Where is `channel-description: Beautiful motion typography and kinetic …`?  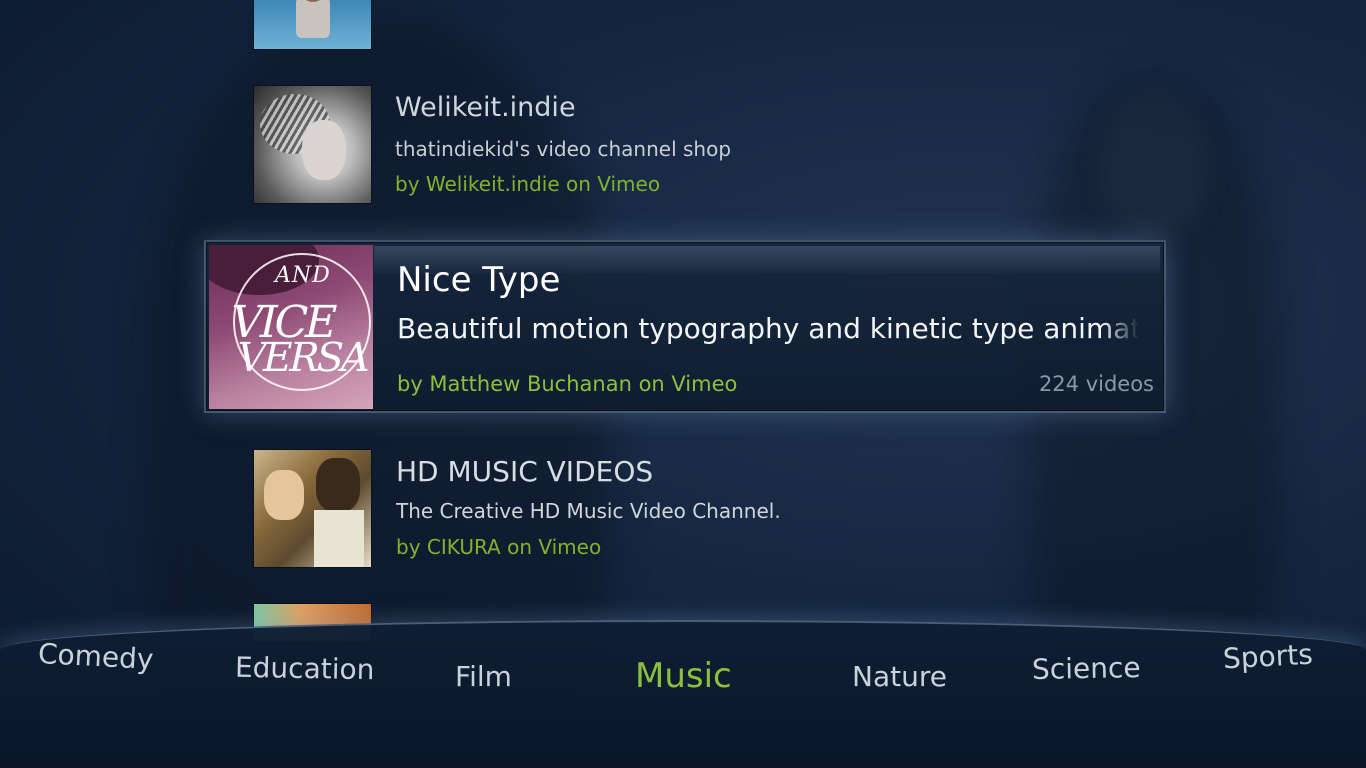 channel-description: Beautiful motion typography and kinetic … is located at coordinates (768, 328).